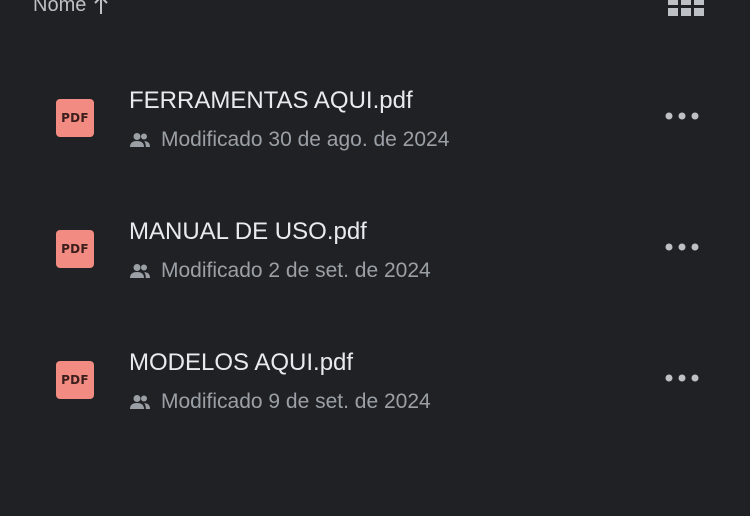 The height and width of the screenshot is (516, 750). What do you see at coordinates (101, 8) in the screenshot?
I see `arrow-up-icon` at bounding box center [101, 8].